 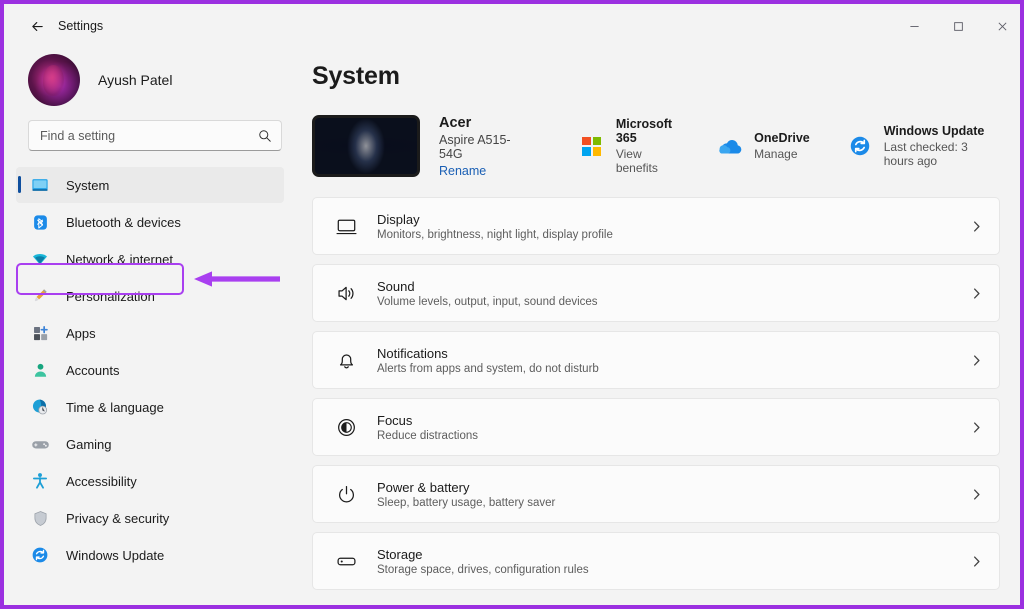 I want to click on sidebar-item-label: Gaming, so click(x=89, y=444).